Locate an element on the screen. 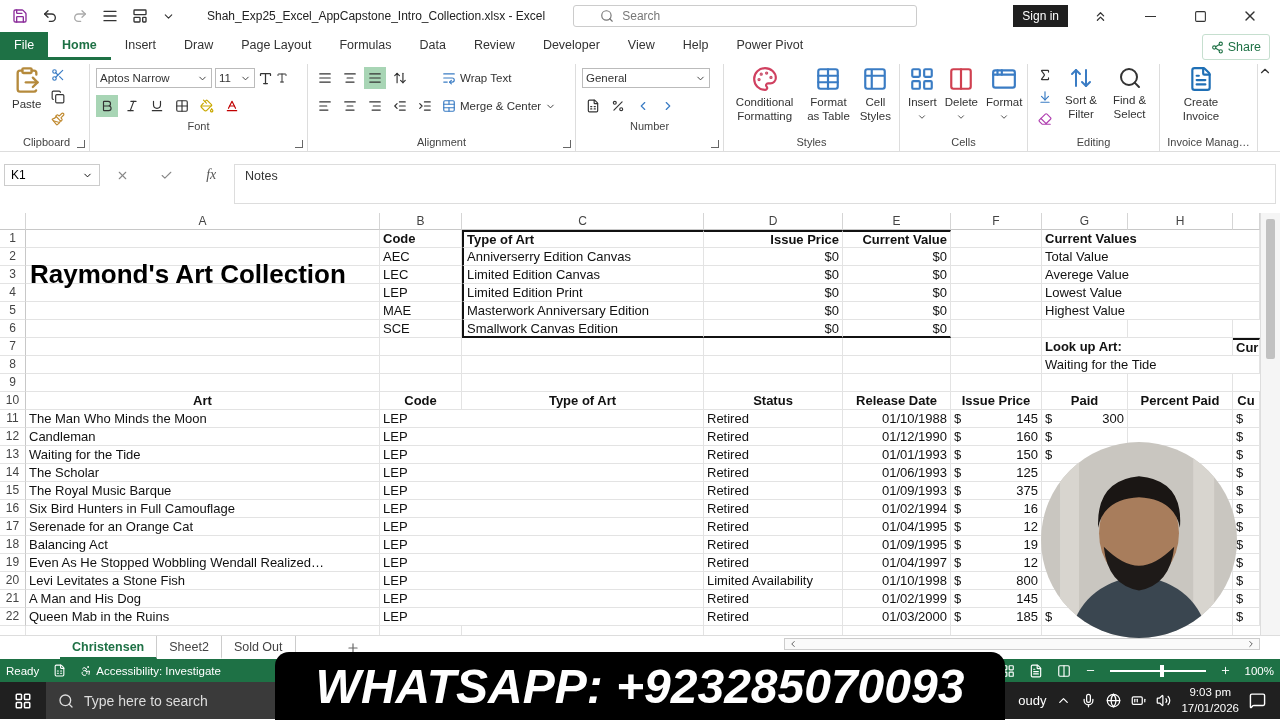 The width and height of the screenshot is (1280, 720). bold-button is located at coordinates (107, 106).